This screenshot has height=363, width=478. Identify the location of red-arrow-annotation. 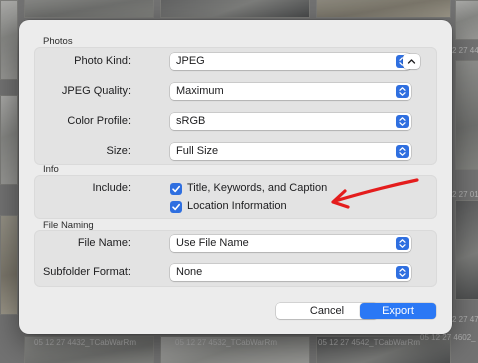
(375, 193).